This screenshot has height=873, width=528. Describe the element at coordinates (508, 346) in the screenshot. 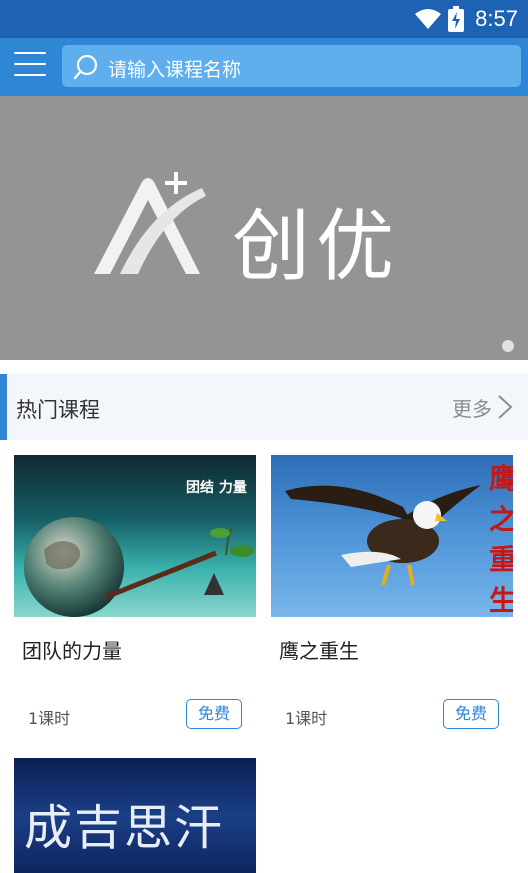

I see `carousel-indicator` at that location.